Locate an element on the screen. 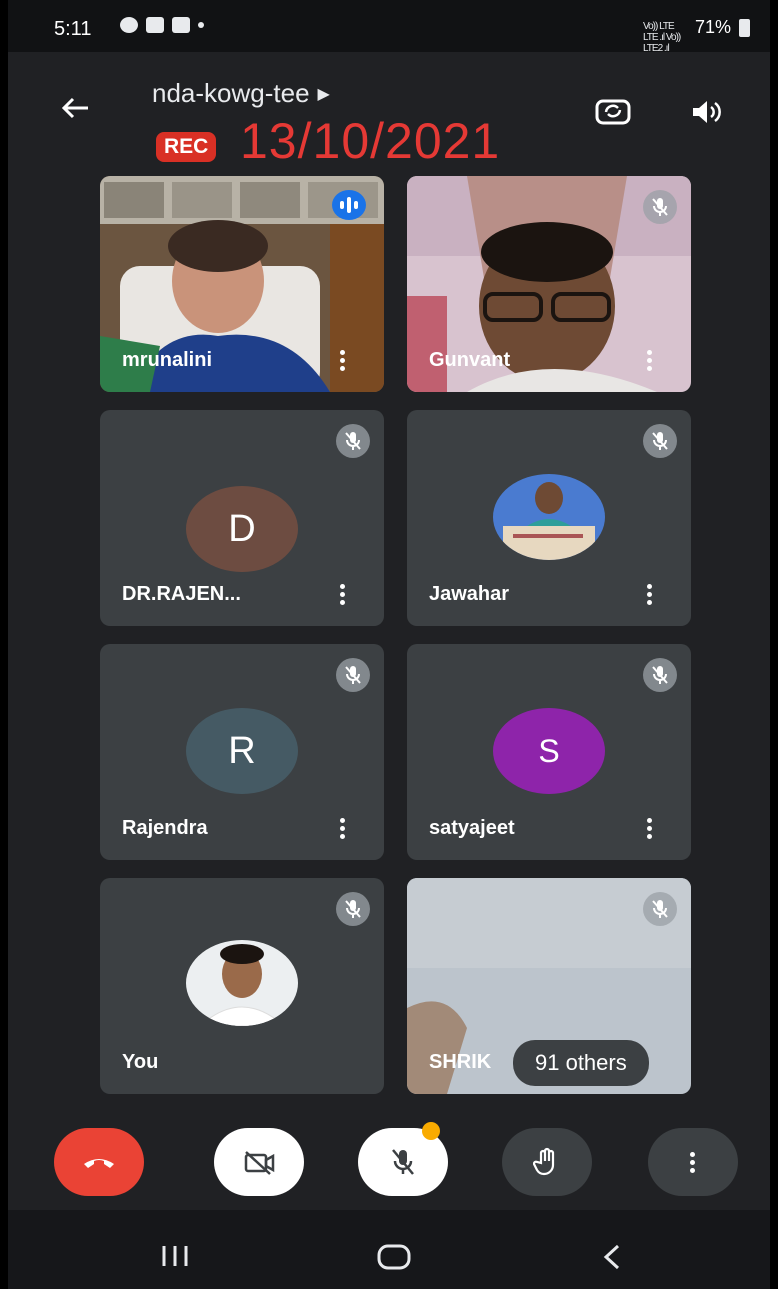  battery-icon is located at coordinates (744, 27).